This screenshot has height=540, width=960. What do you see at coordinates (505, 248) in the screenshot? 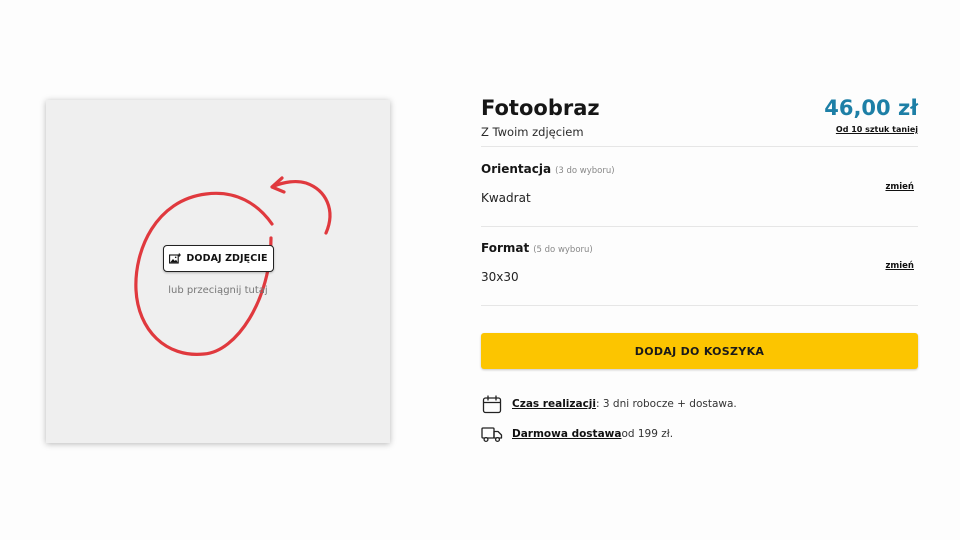
I see `option-format-label: Format` at bounding box center [505, 248].